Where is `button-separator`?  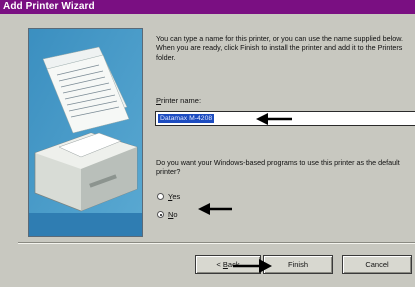
button-separator is located at coordinates (216, 243).